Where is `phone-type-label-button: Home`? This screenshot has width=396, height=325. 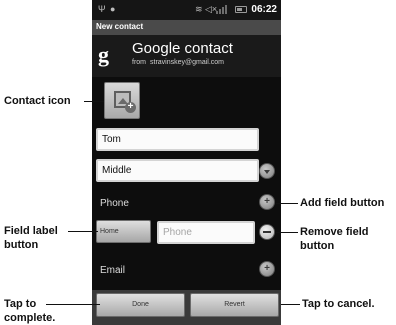
phone-type-label-button: Home is located at coordinates (123, 231).